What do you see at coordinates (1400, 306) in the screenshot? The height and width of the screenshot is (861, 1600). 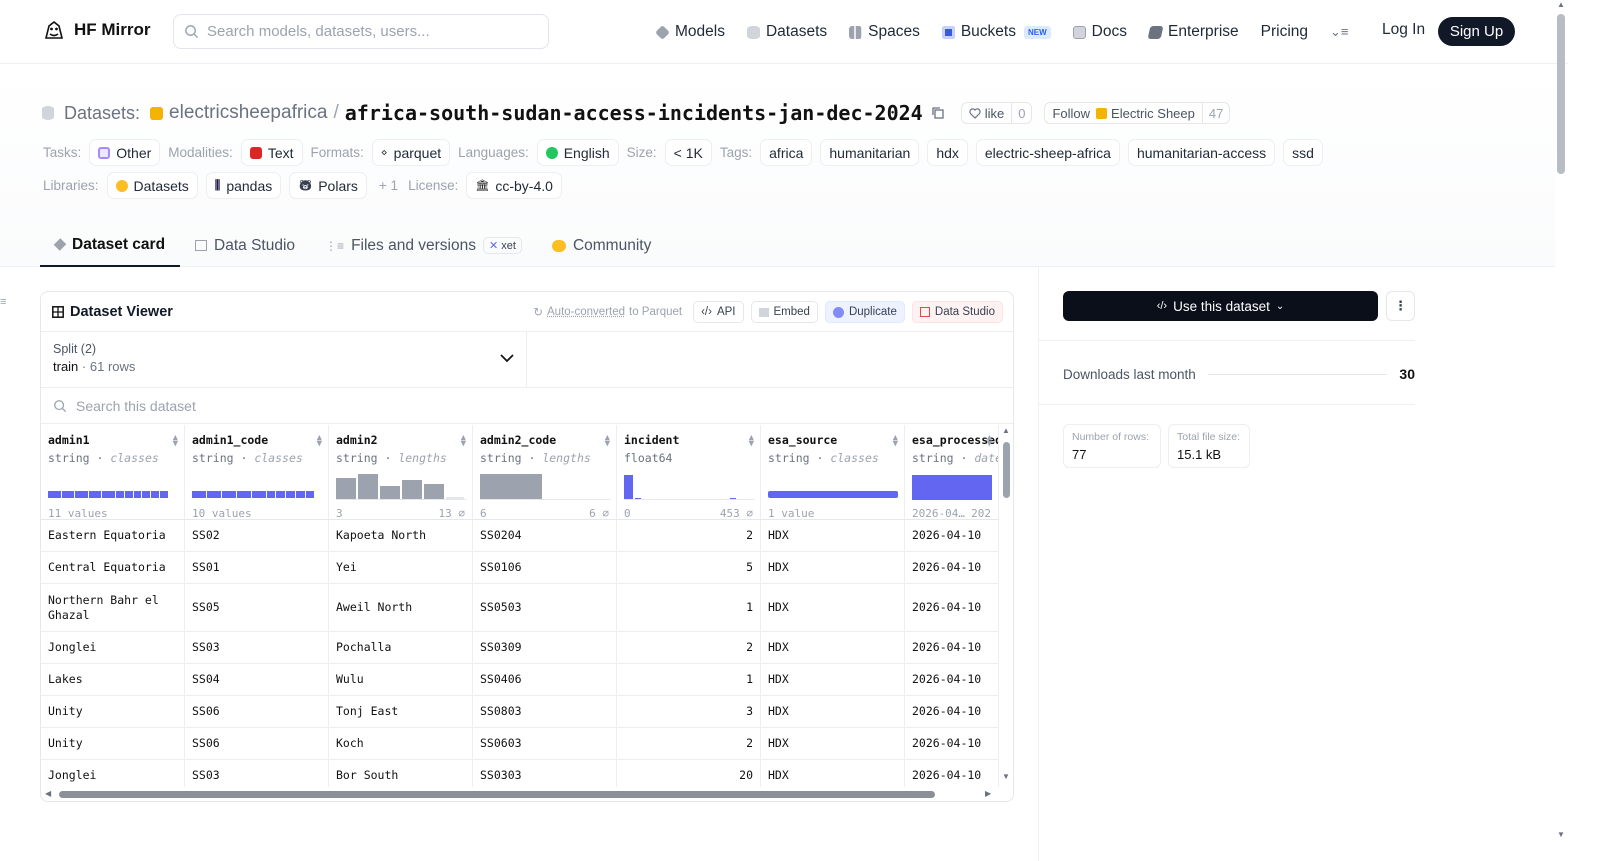 I see `more-options-icon: ⋮` at bounding box center [1400, 306].